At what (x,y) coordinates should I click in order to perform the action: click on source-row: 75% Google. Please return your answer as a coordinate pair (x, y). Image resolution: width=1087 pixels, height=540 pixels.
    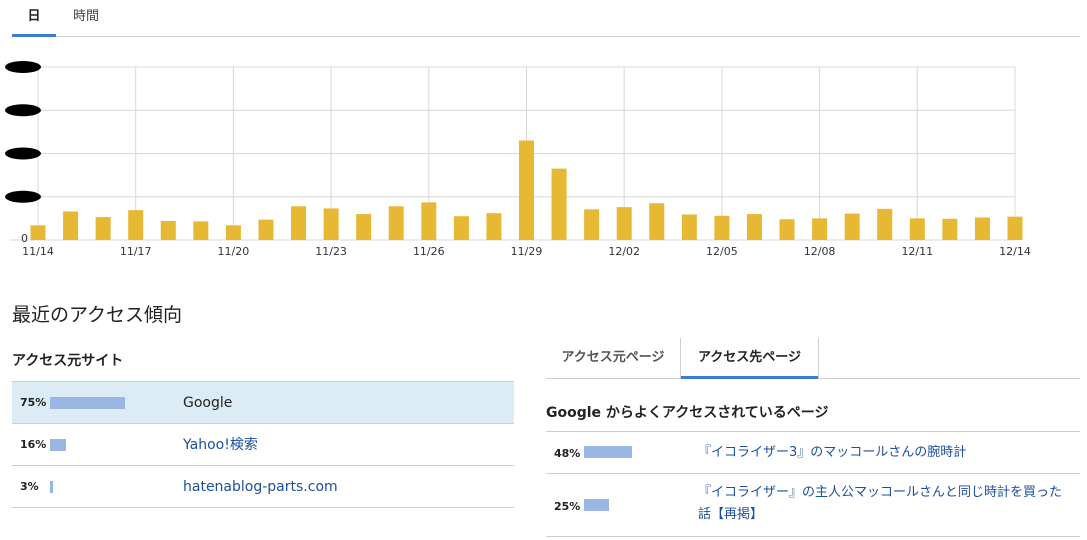
    Looking at the image, I should click on (263, 403).